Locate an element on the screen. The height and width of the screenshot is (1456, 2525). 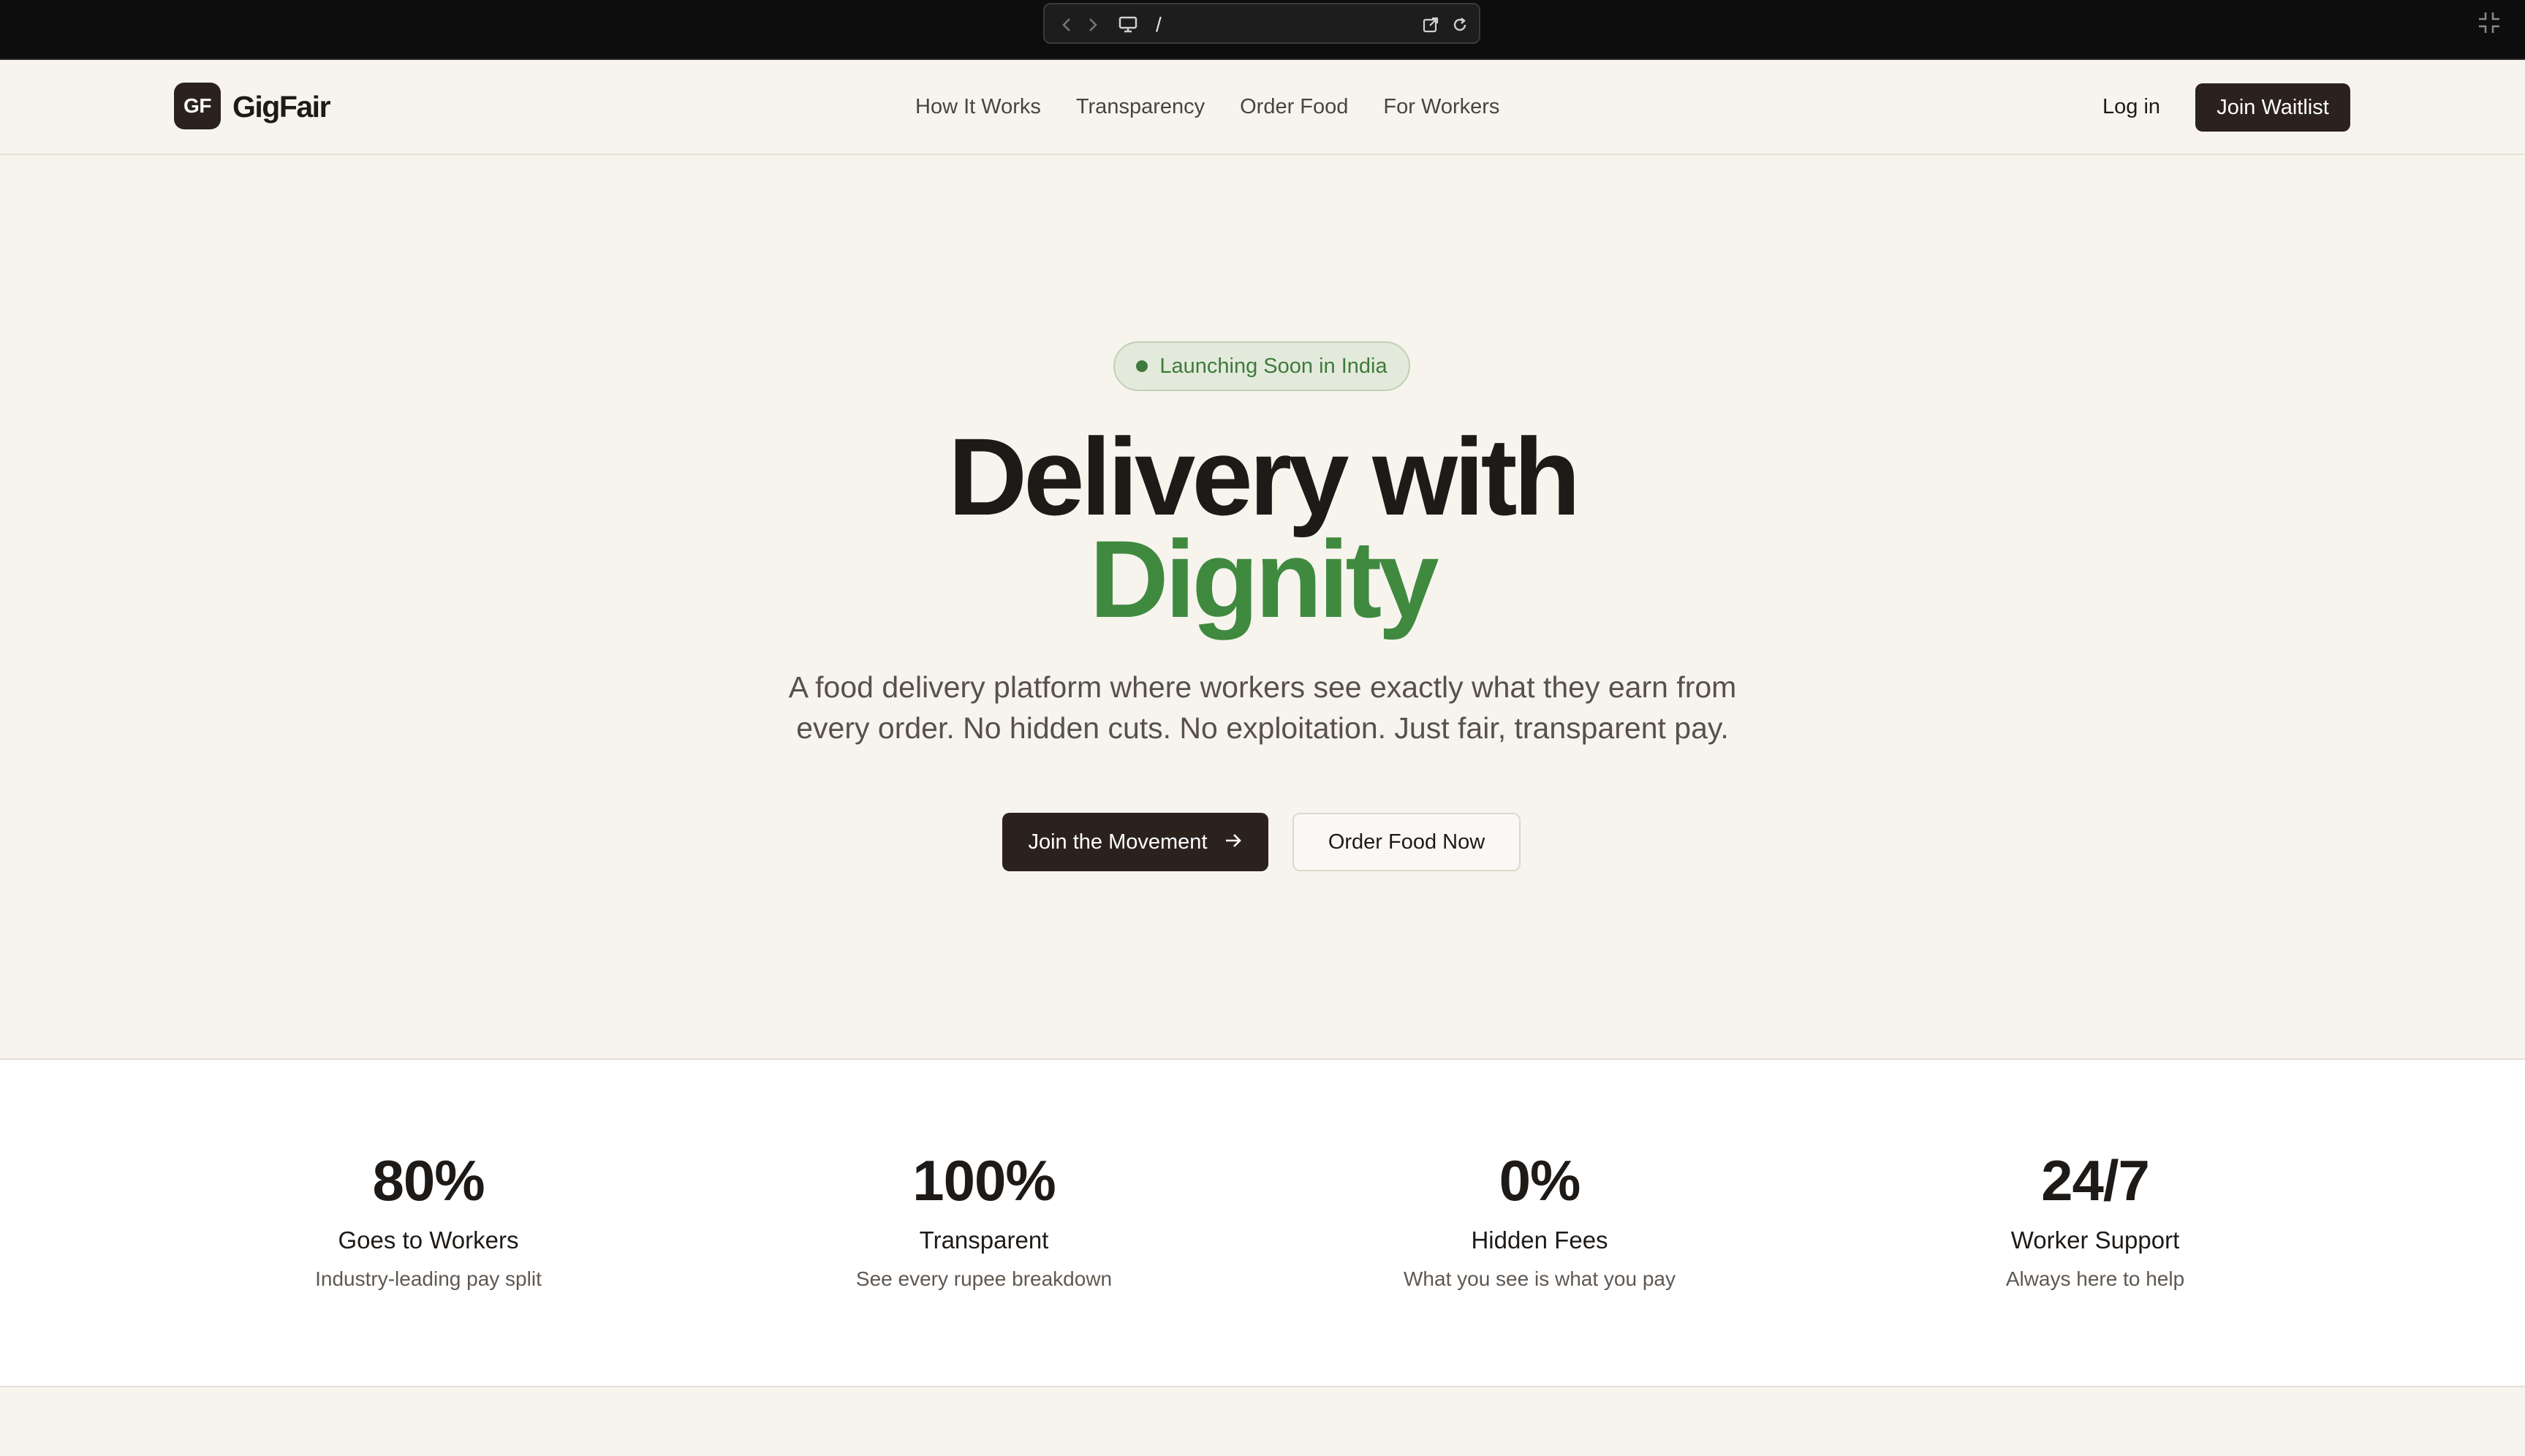
url-text: / is located at coordinates (1159, 24).